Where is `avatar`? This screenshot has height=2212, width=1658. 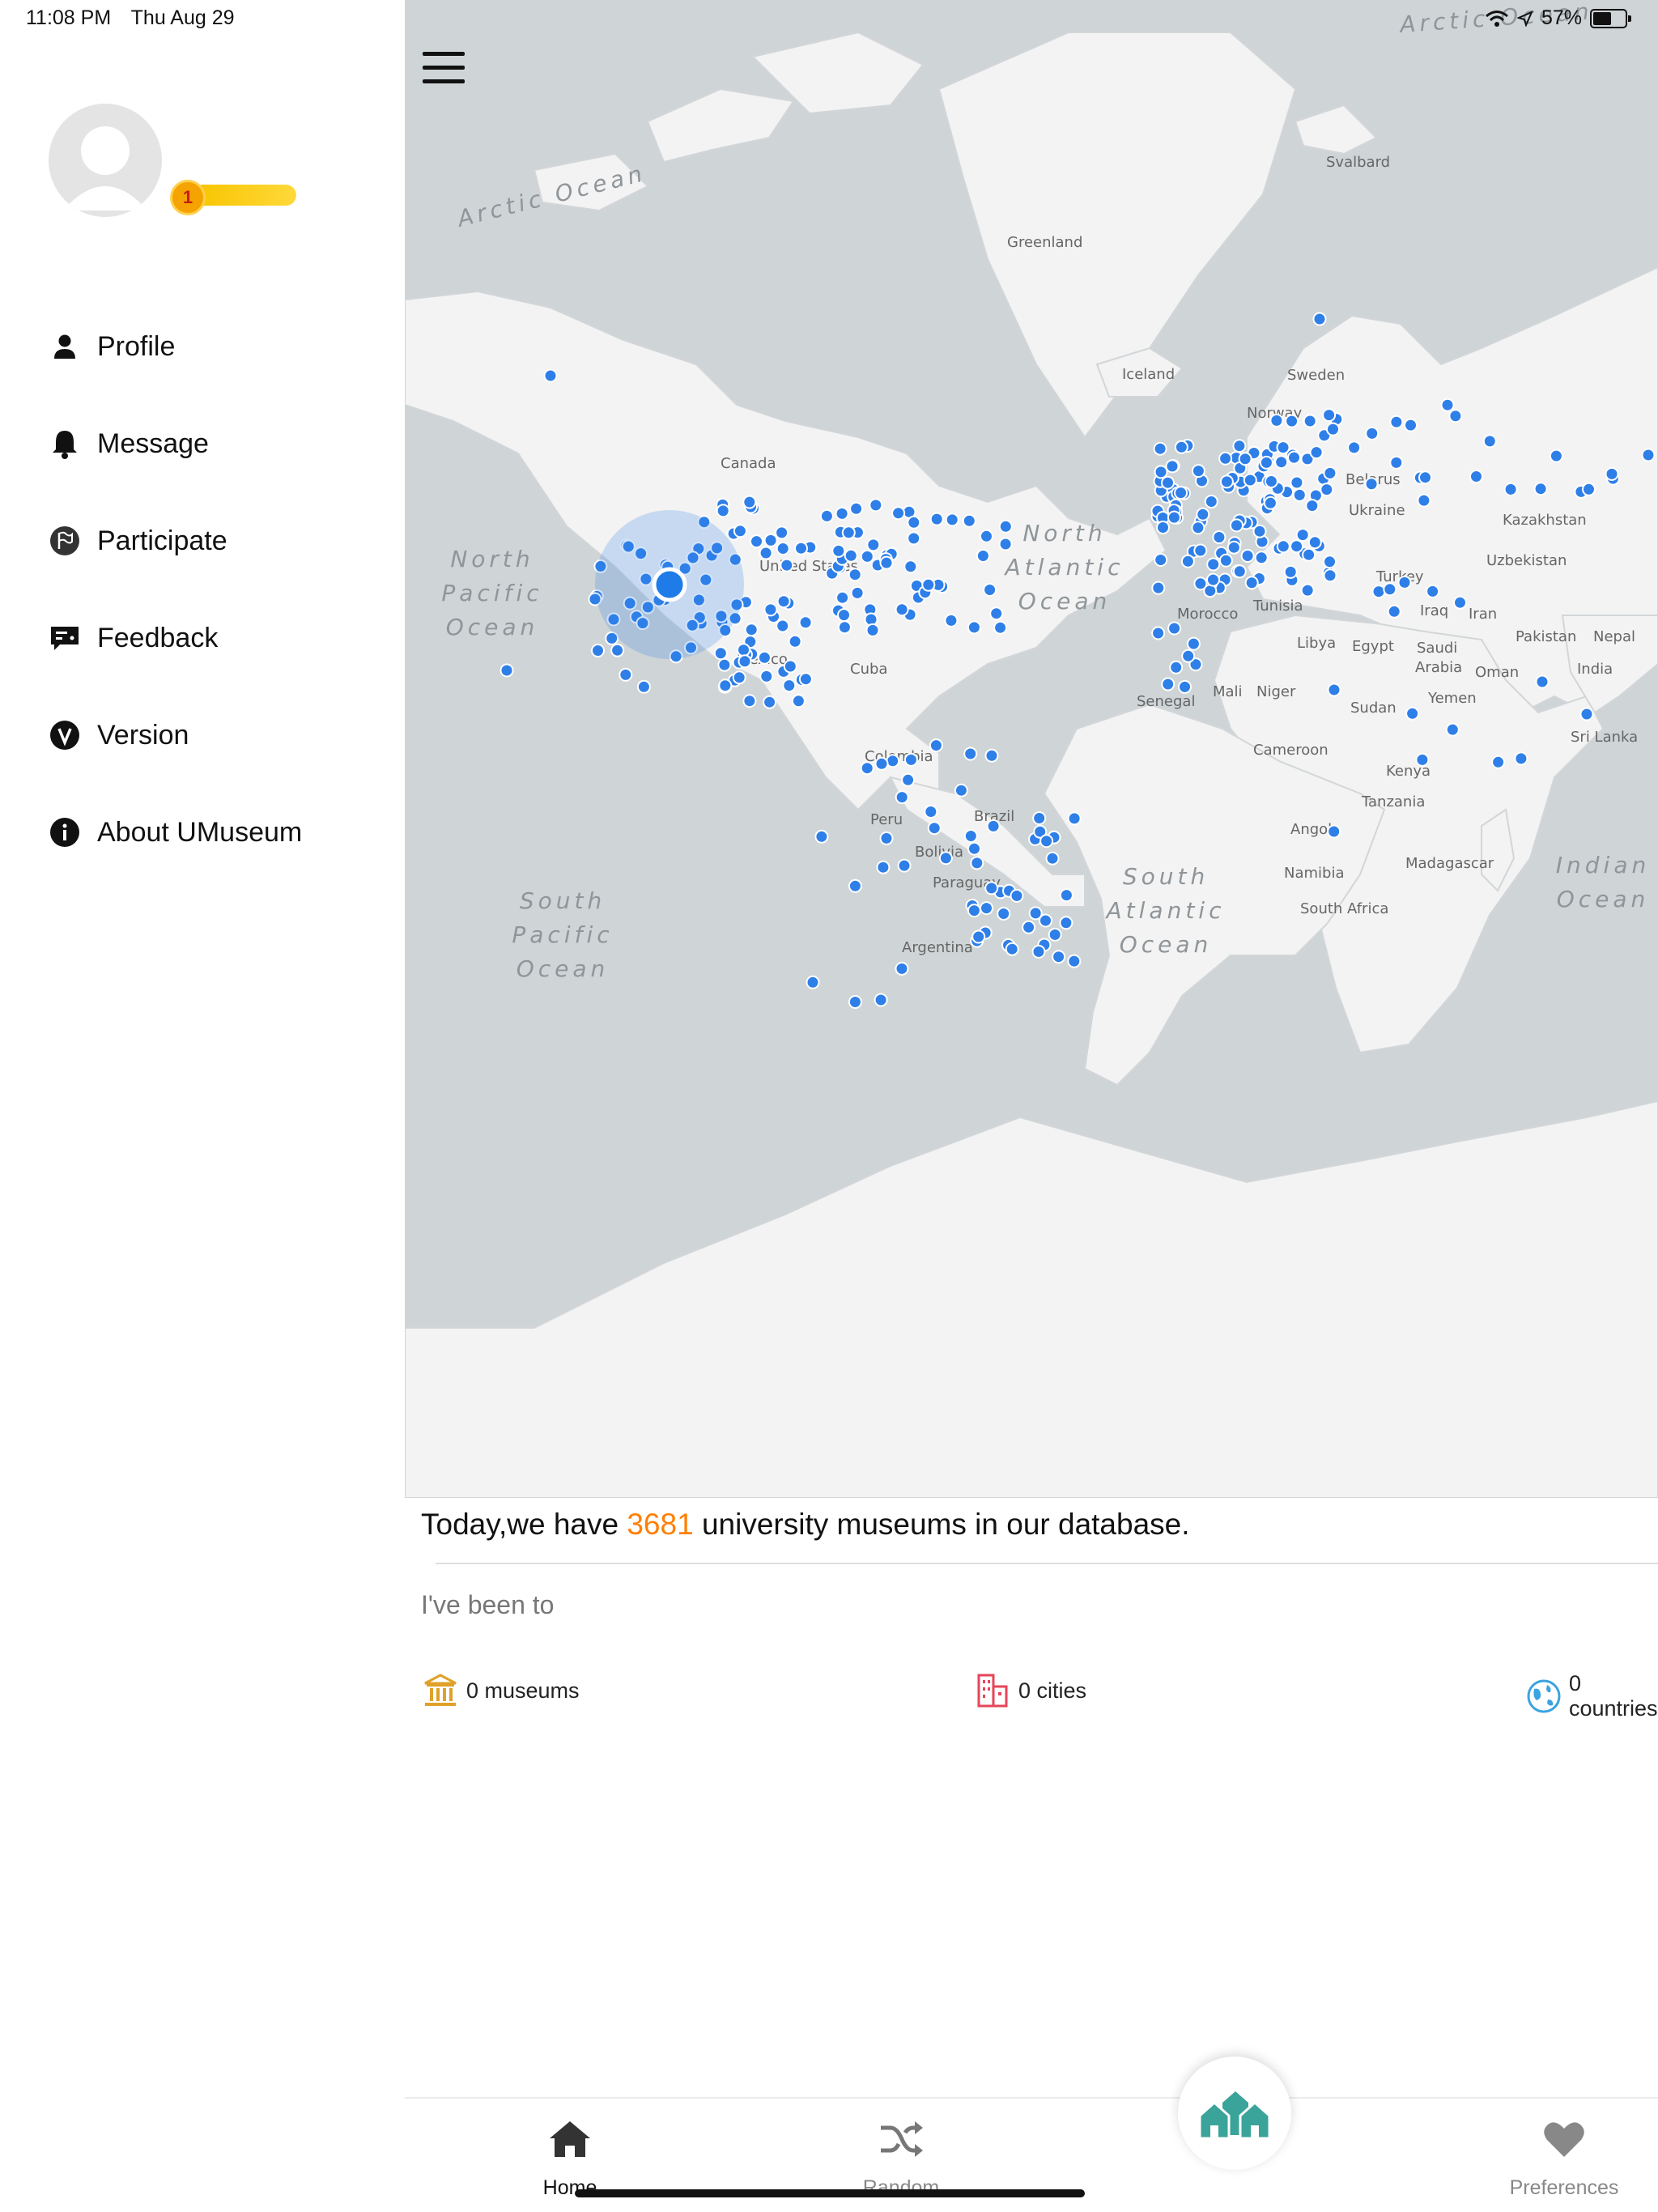 avatar is located at coordinates (105, 161).